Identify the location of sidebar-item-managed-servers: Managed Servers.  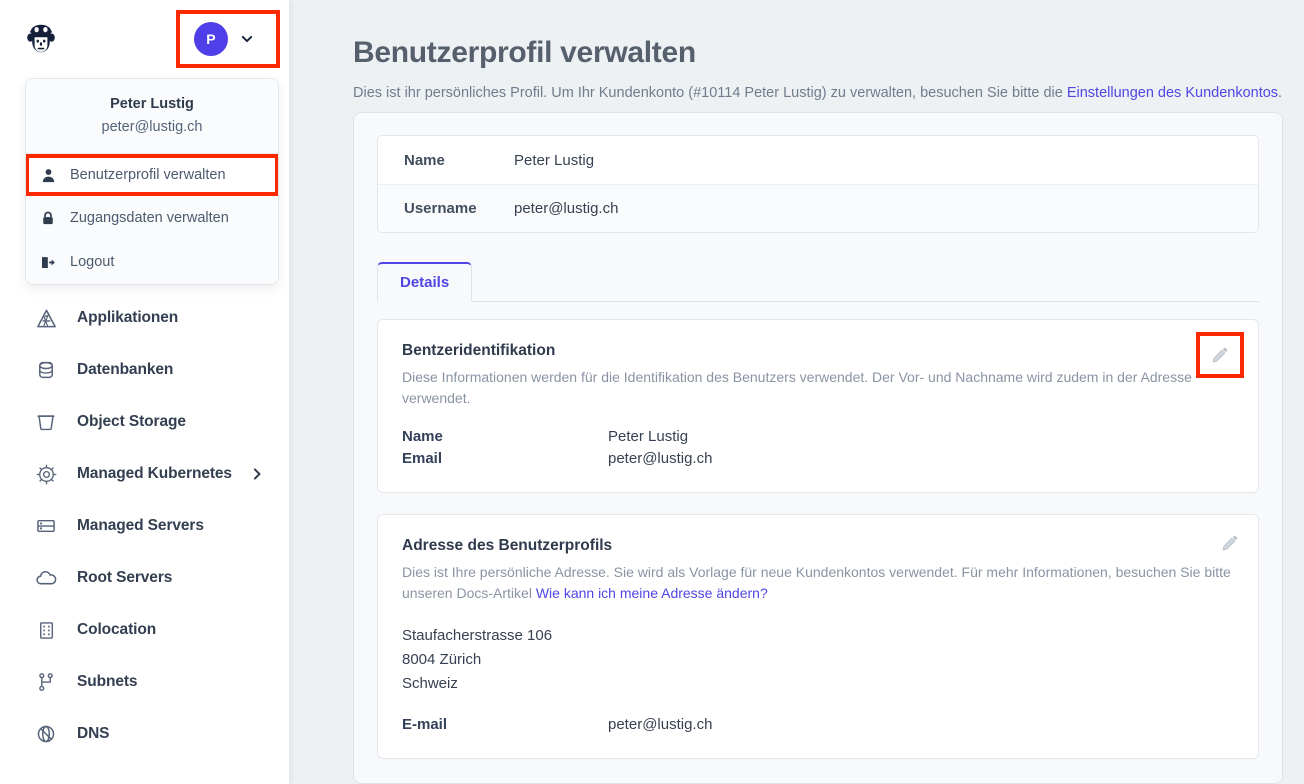
(144, 526).